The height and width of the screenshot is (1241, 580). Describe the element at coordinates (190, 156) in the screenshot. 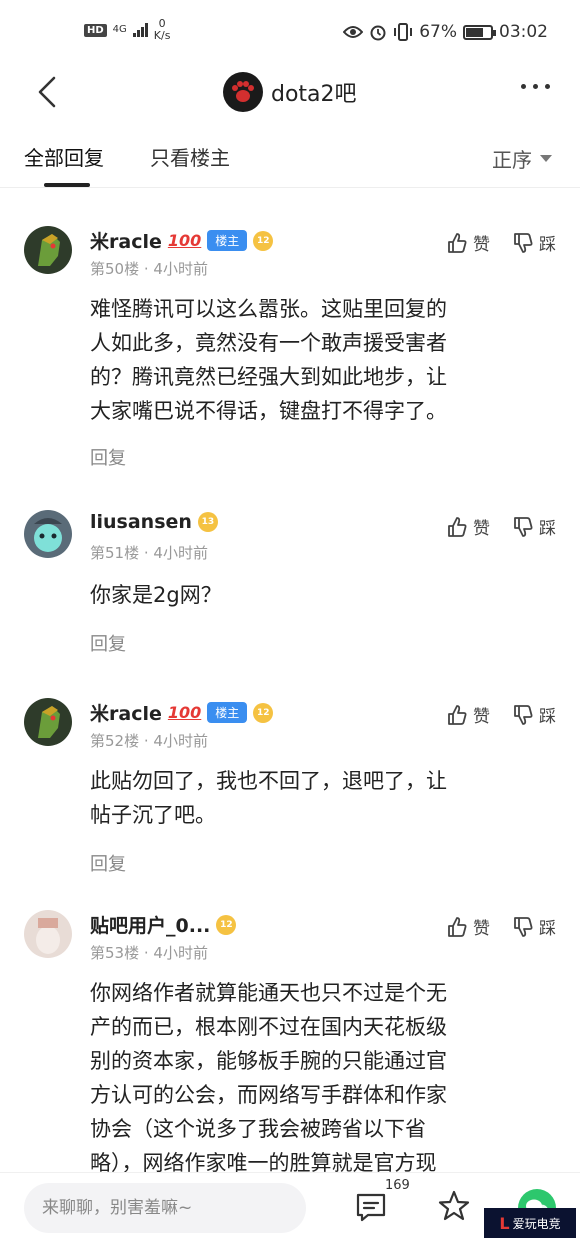

I see `tab-owner-only: 只看楼主` at that location.